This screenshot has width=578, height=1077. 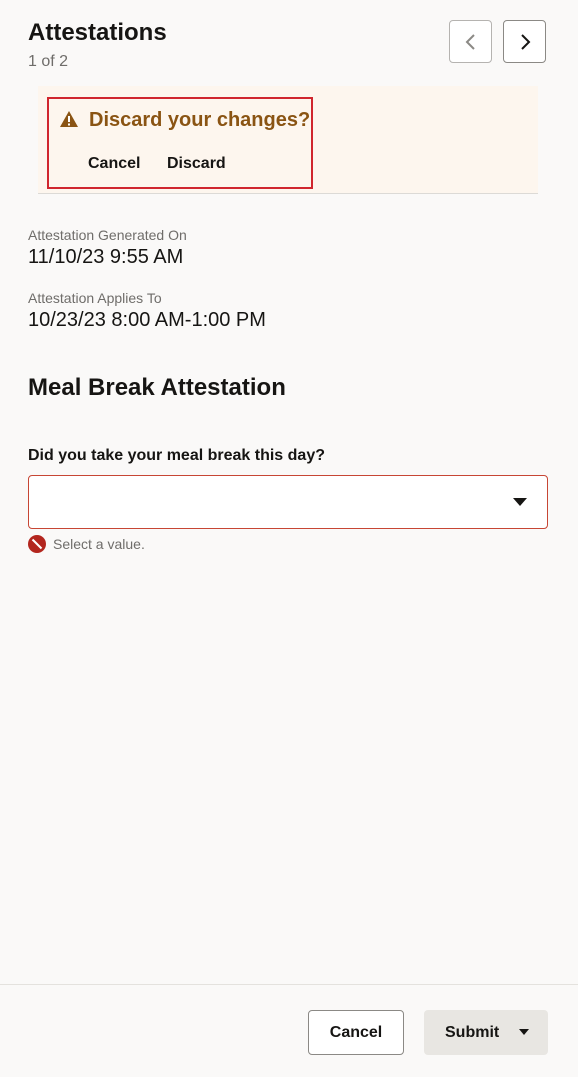 I want to click on banner-title: Discard your changes?, so click(x=200, y=120).